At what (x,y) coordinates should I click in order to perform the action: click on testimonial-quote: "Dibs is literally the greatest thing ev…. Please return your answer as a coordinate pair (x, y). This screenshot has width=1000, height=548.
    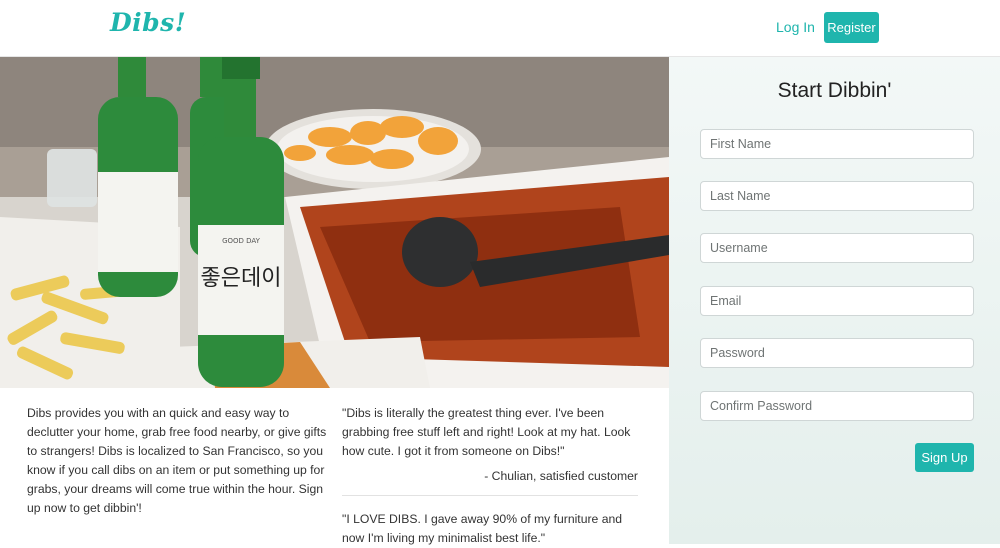
    Looking at the image, I should click on (486, 432).